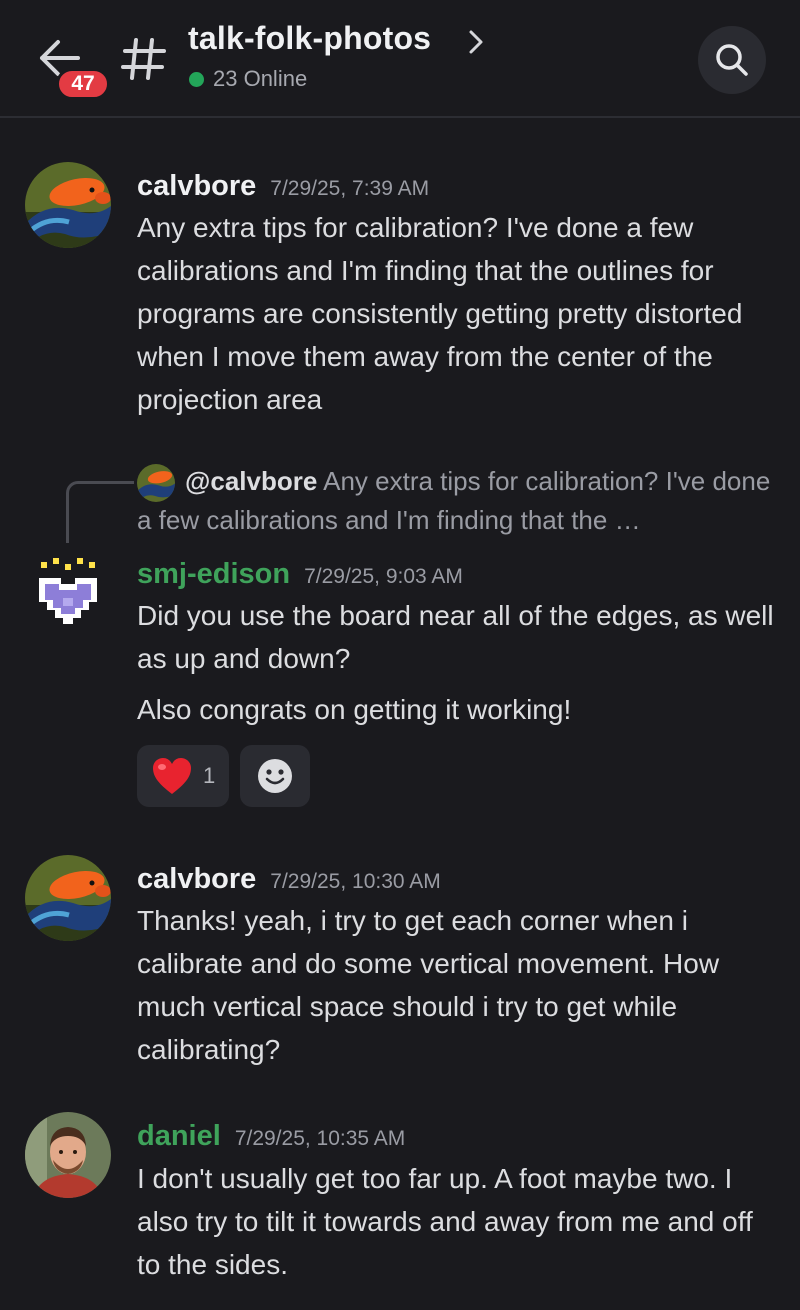 This screenshot has width=800, height=1310. Describe the element at coordinates (83, 84) in the screenshot. I see `unread-badge: 47` at that location.